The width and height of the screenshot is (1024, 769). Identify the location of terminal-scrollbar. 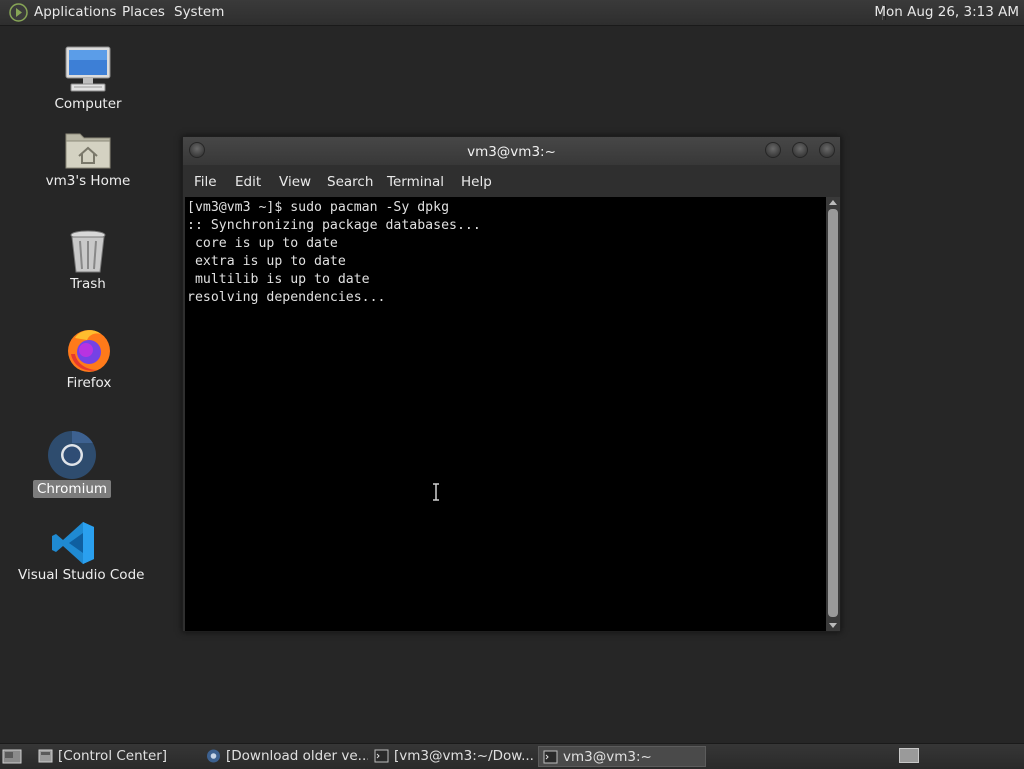
(833, 414).